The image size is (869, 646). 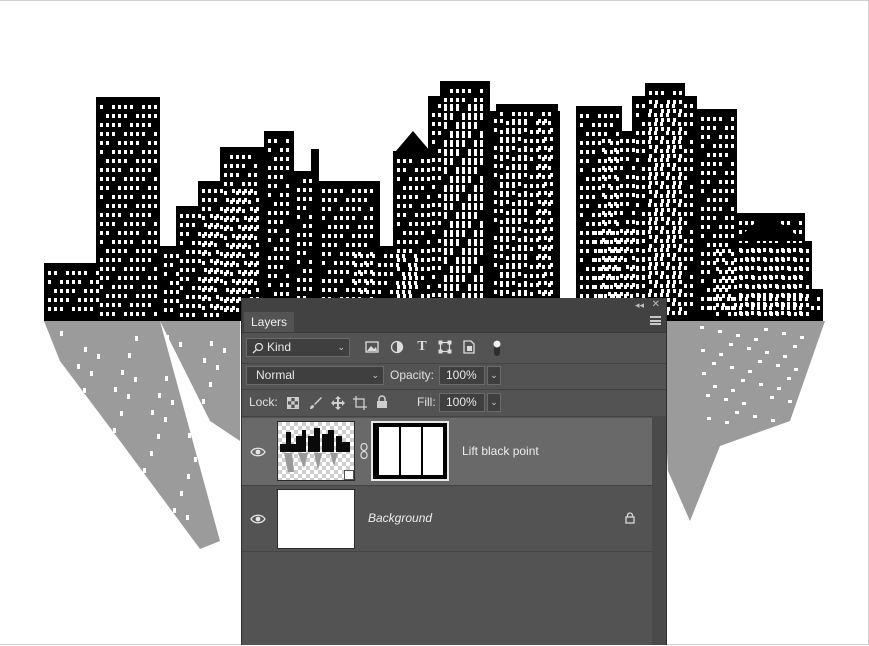 What do you see at coordinates (659, 530) in the screenshot?
I see `layers-scroll-gutter` at bounding box center [659, 530].